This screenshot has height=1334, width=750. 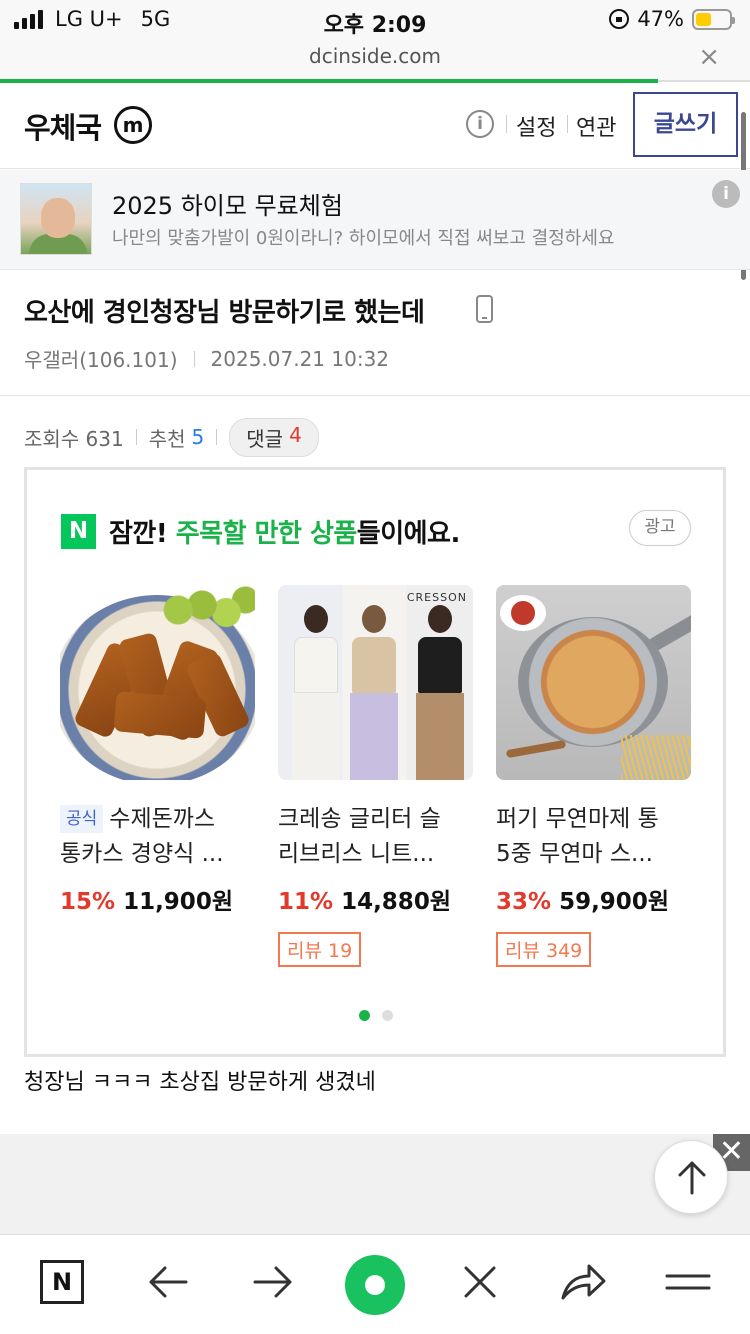 I want to click on bottom-toolbar: N, so click(x=375, y=1284).